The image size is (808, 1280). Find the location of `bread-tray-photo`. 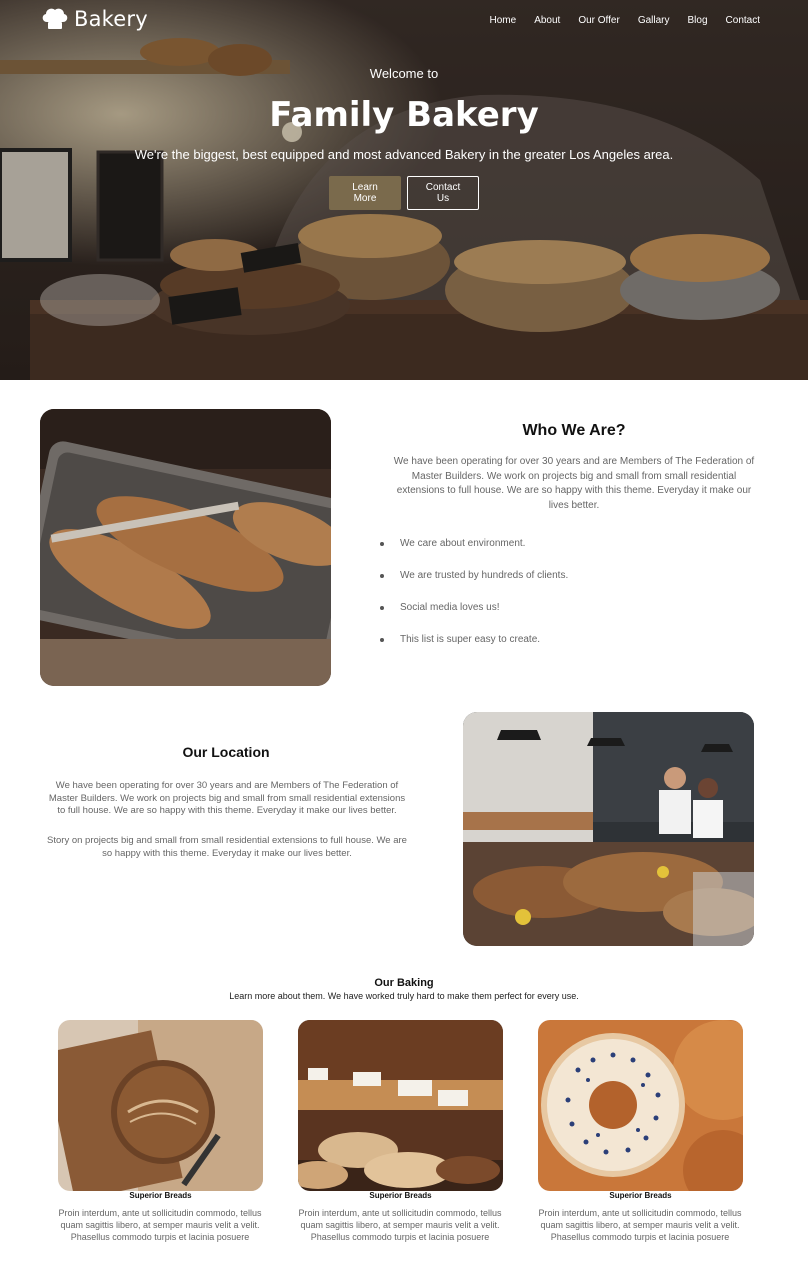

bread-tray-photo is located at coordinates (185, 547).